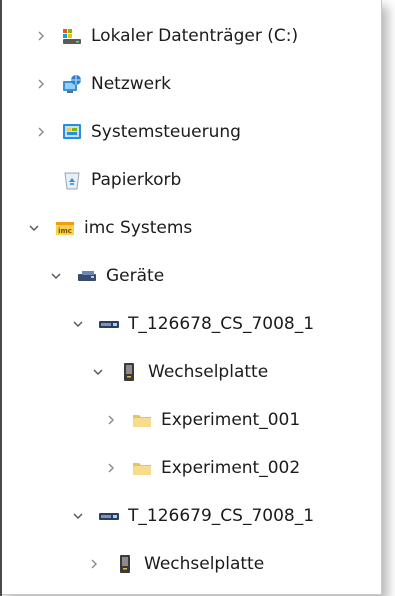  I want to click on devices-icon, so click(87, 276).